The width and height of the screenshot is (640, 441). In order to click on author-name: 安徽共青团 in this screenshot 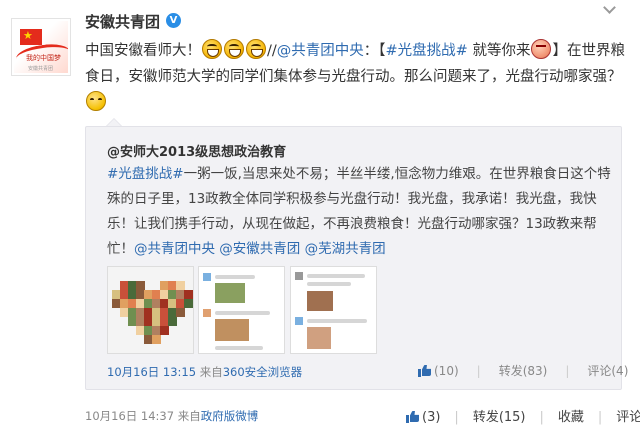, I will do `click(122, 21)`.